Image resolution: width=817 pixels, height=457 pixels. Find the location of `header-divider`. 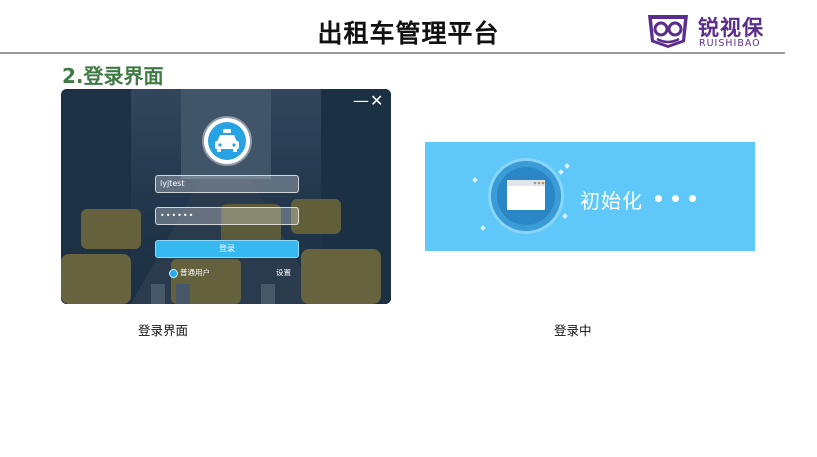

header-divider is located at coordinates (392, 53).